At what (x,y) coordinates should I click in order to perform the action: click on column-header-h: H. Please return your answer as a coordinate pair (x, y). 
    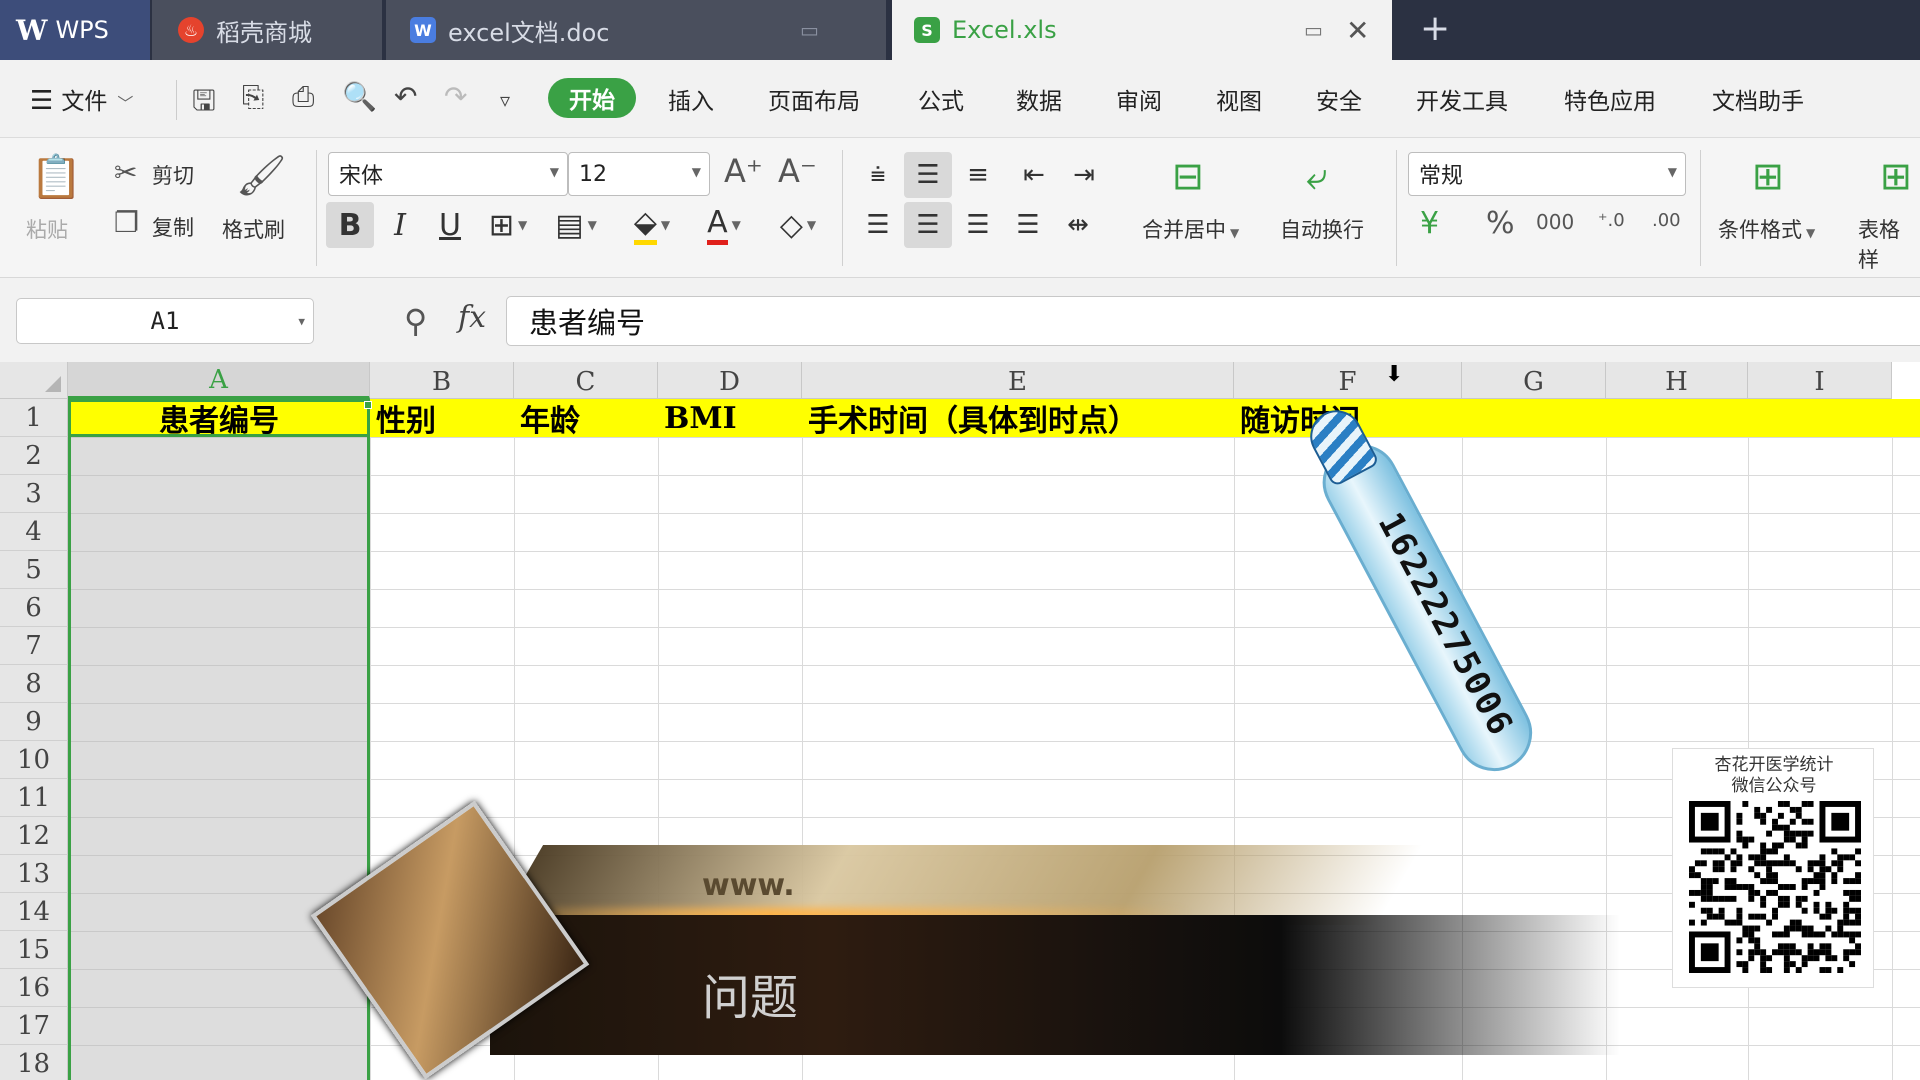
    Looking at the image, I should click on (1677, 380).